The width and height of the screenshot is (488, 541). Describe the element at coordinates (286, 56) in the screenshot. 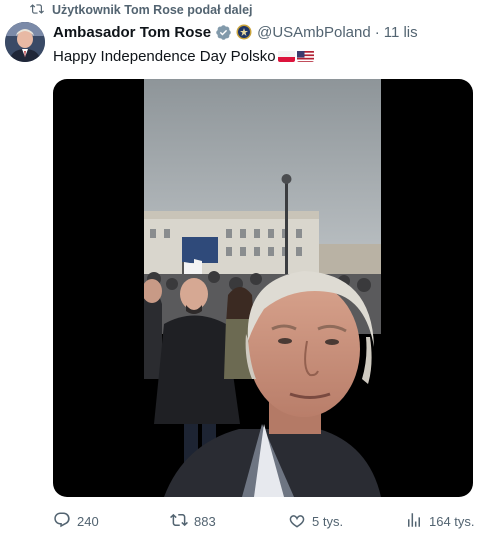

I see `poland-flag-icon` at that location.